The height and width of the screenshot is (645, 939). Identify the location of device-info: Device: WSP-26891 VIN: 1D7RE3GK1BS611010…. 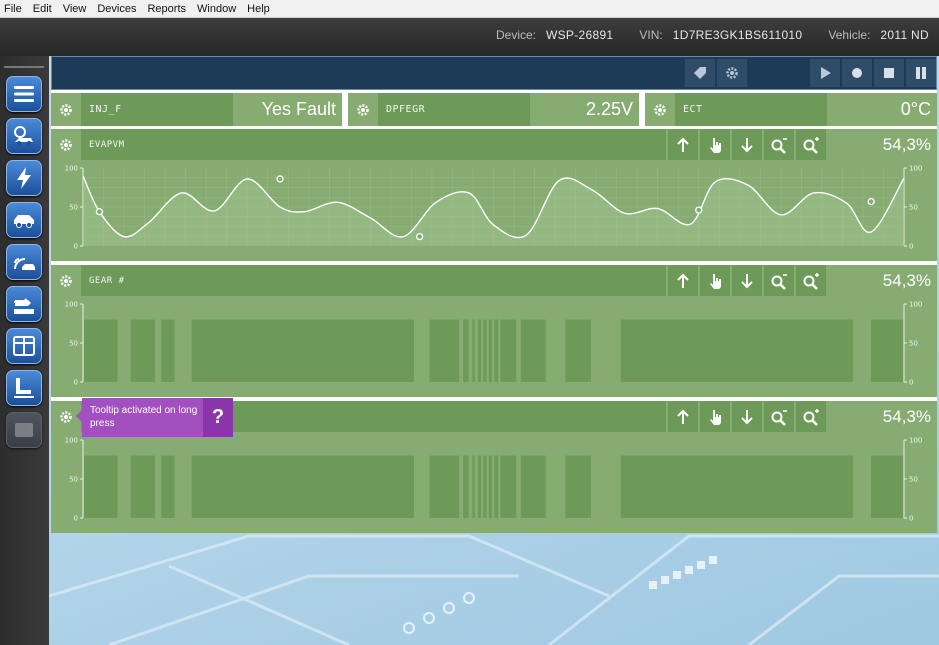
(712, 35).